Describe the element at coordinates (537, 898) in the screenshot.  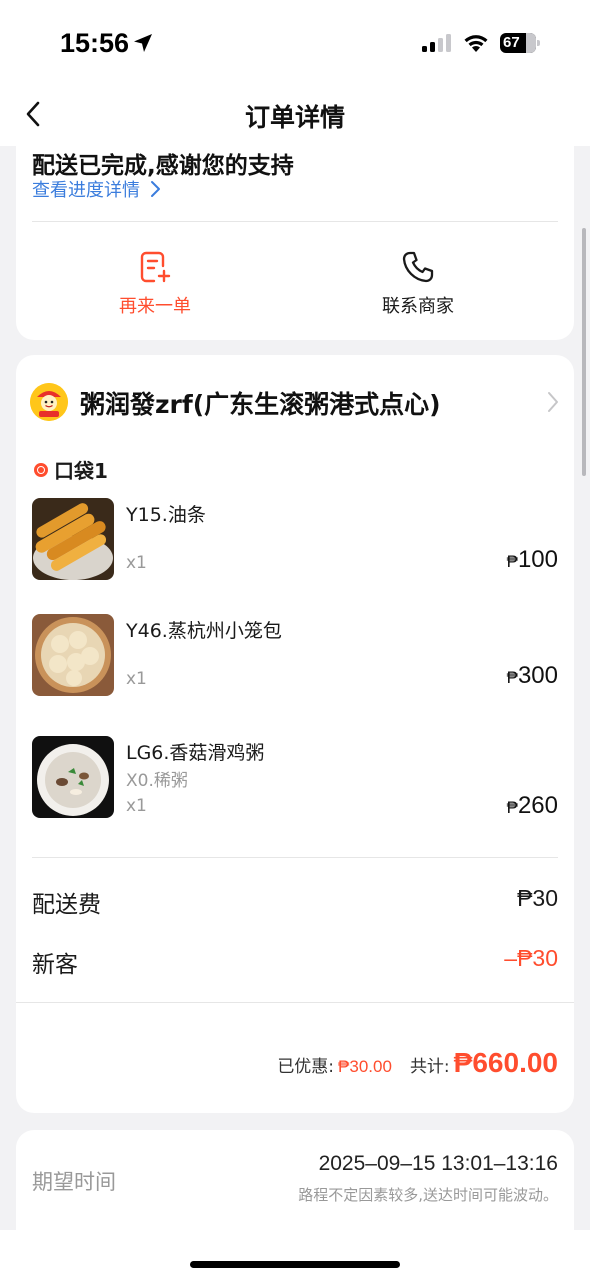
I see `fee-value: ₱30` at that location.